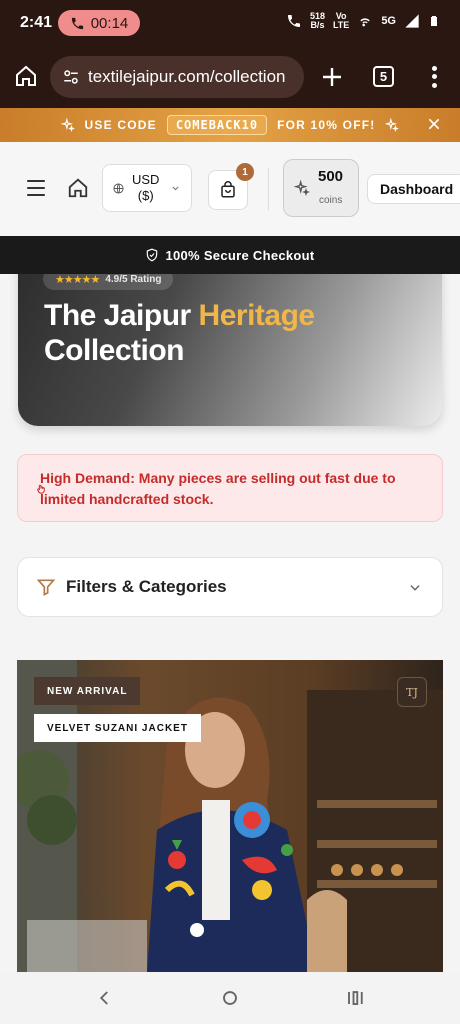 Image resolution: width=460 pixels, height=1024 pixels. I want to click on system-nav-bar, so click(230, 998).